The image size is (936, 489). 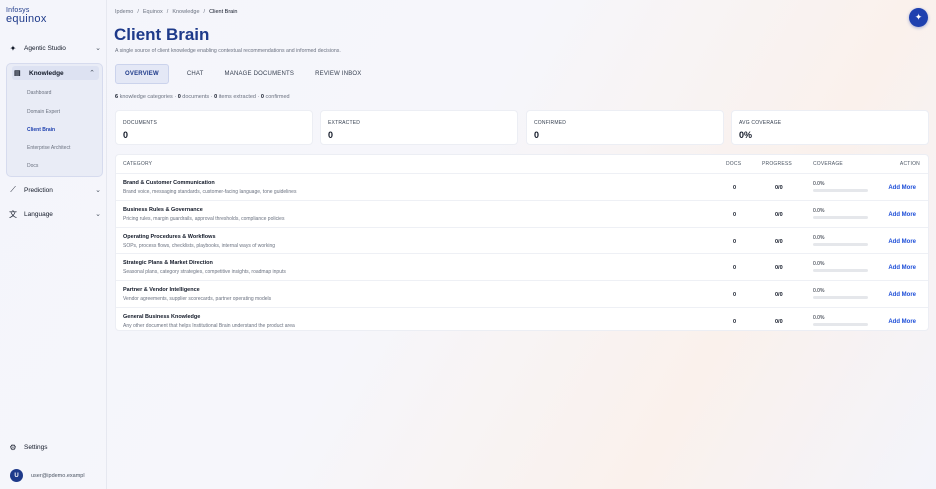 What do you see at coordinates (16, 475) in the screenshot?
I see `avatar: U` at bounding box center [16, 475].